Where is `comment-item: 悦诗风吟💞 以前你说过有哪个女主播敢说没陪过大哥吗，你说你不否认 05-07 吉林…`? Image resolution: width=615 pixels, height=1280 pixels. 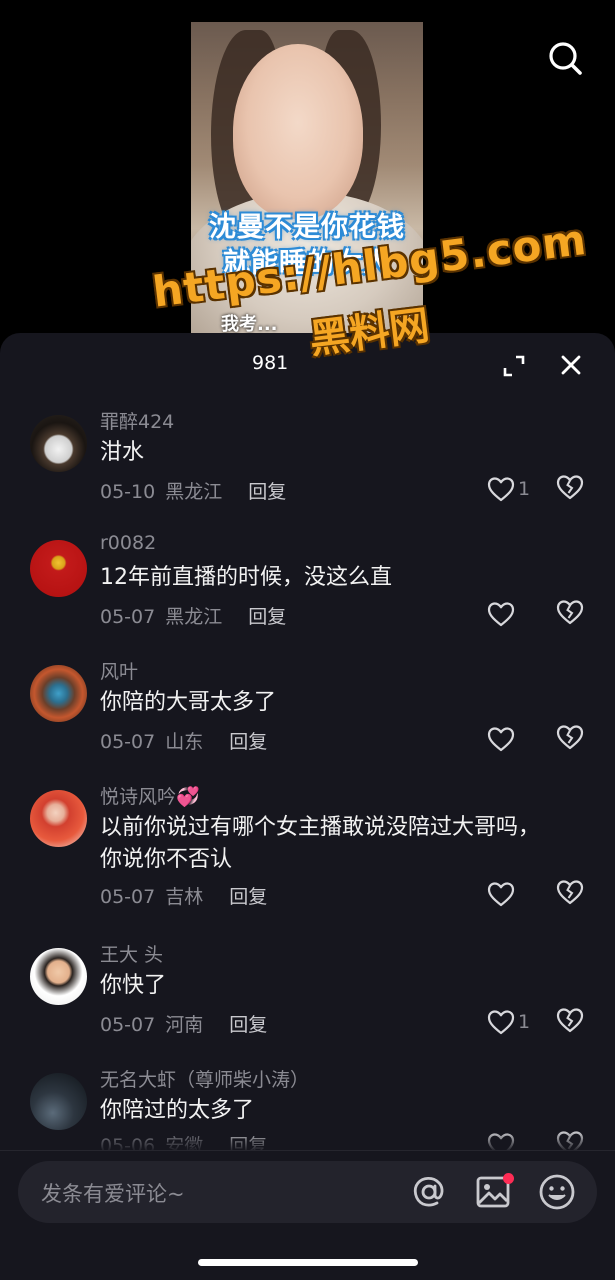
comment-item: 悦诗风吟💞 以前你说过有哪个女主播敢说没陪过大哥吗，你说你不否认 05-07 吉林… is located at coordinates (307, 852).